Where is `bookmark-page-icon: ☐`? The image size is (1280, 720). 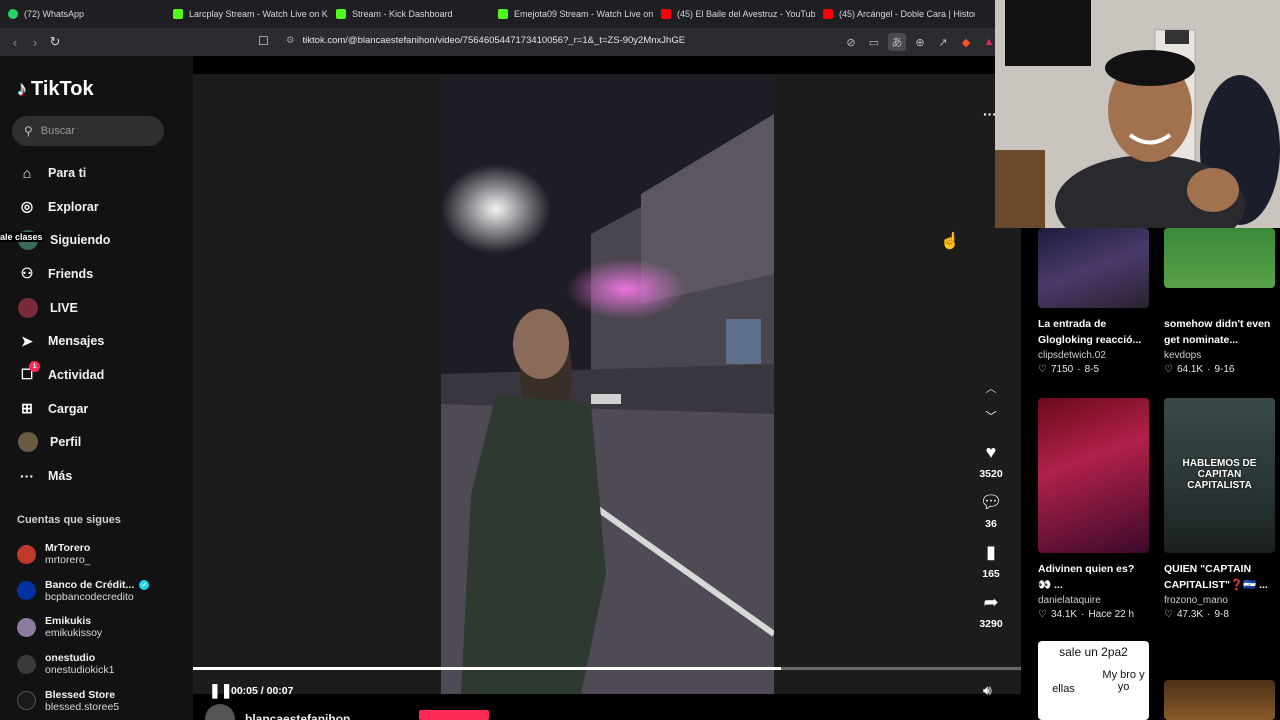
bookmark-page-icon: ☐ is located at coordinates (263, 41).